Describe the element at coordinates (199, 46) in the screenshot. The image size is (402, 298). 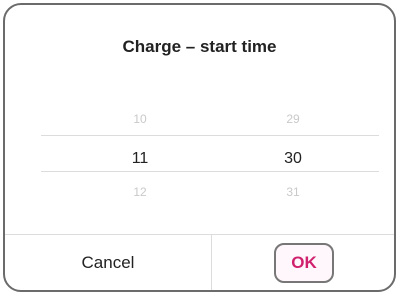
I see `dialog-title: Charge – start time` at that location.